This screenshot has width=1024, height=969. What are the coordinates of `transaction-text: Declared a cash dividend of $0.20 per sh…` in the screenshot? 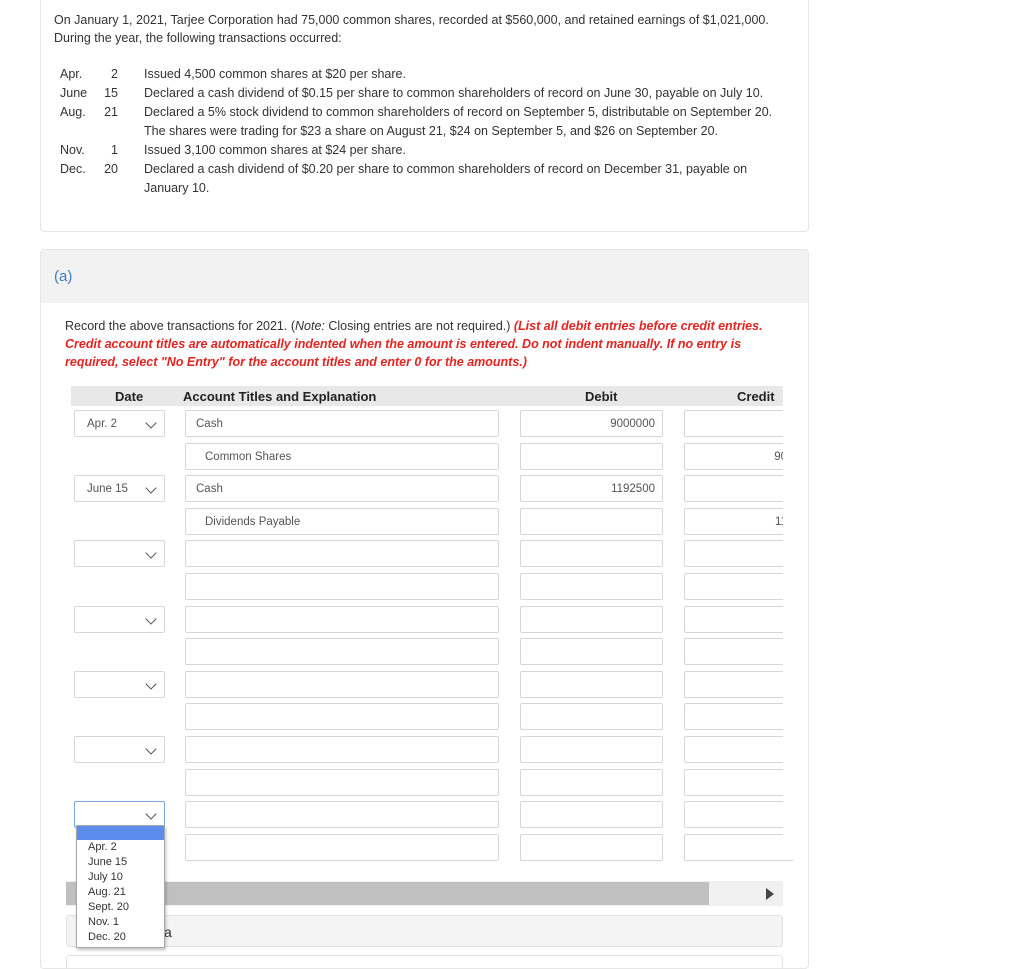 It's located at (446, 178).